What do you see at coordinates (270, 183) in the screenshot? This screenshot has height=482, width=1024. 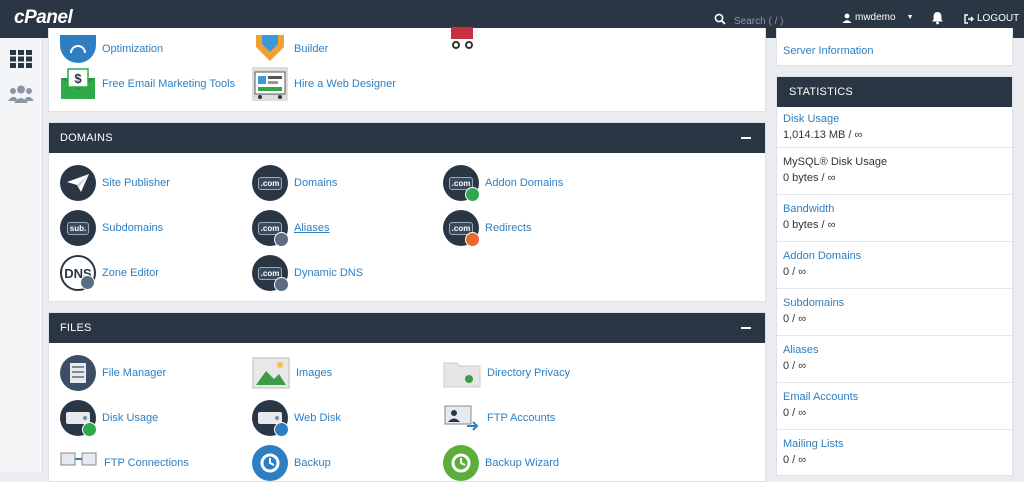 I see `dotcom-icon: .com` at bounding box center [270, 183].